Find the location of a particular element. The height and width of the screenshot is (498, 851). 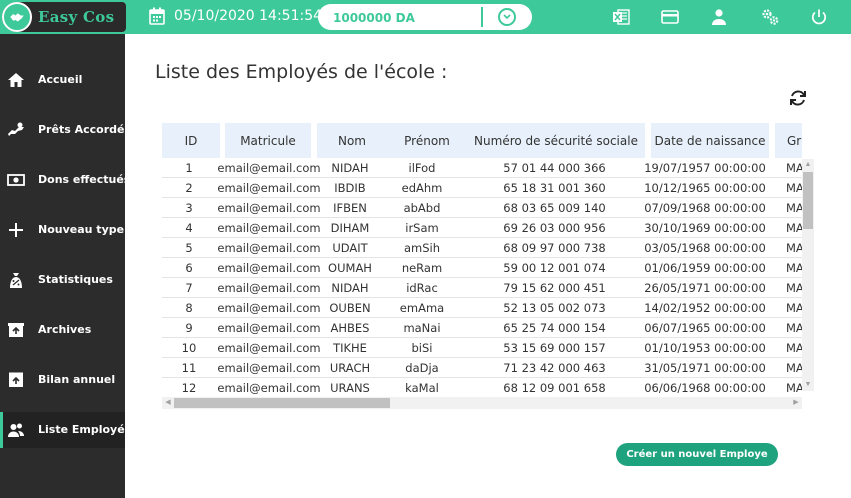

cell-prenom: amSih is located at coordinates (422, 248).